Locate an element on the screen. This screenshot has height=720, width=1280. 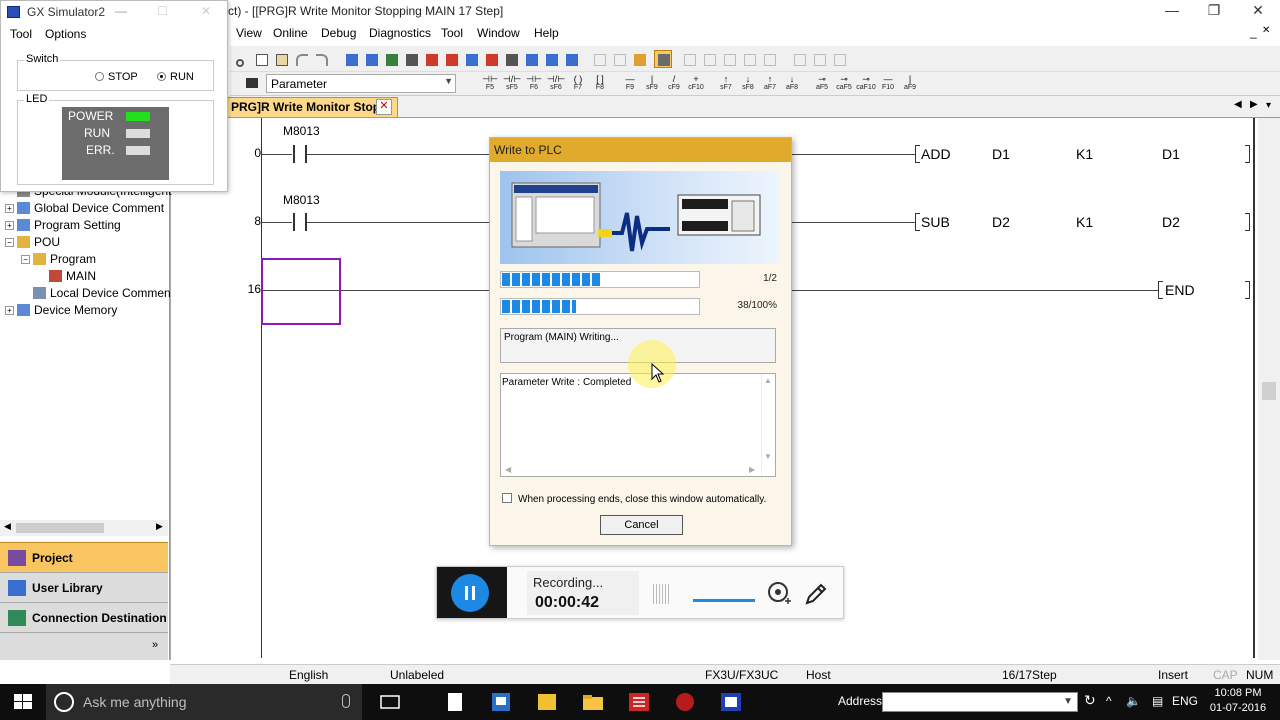
sim-menu-options: Options is located at coordinates (65, 34).